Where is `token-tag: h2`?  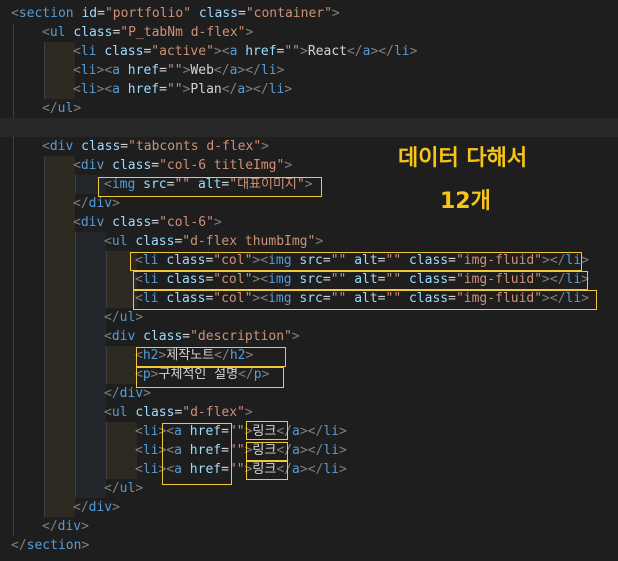
token-tag: h2 is located at coordinates (150, 355).